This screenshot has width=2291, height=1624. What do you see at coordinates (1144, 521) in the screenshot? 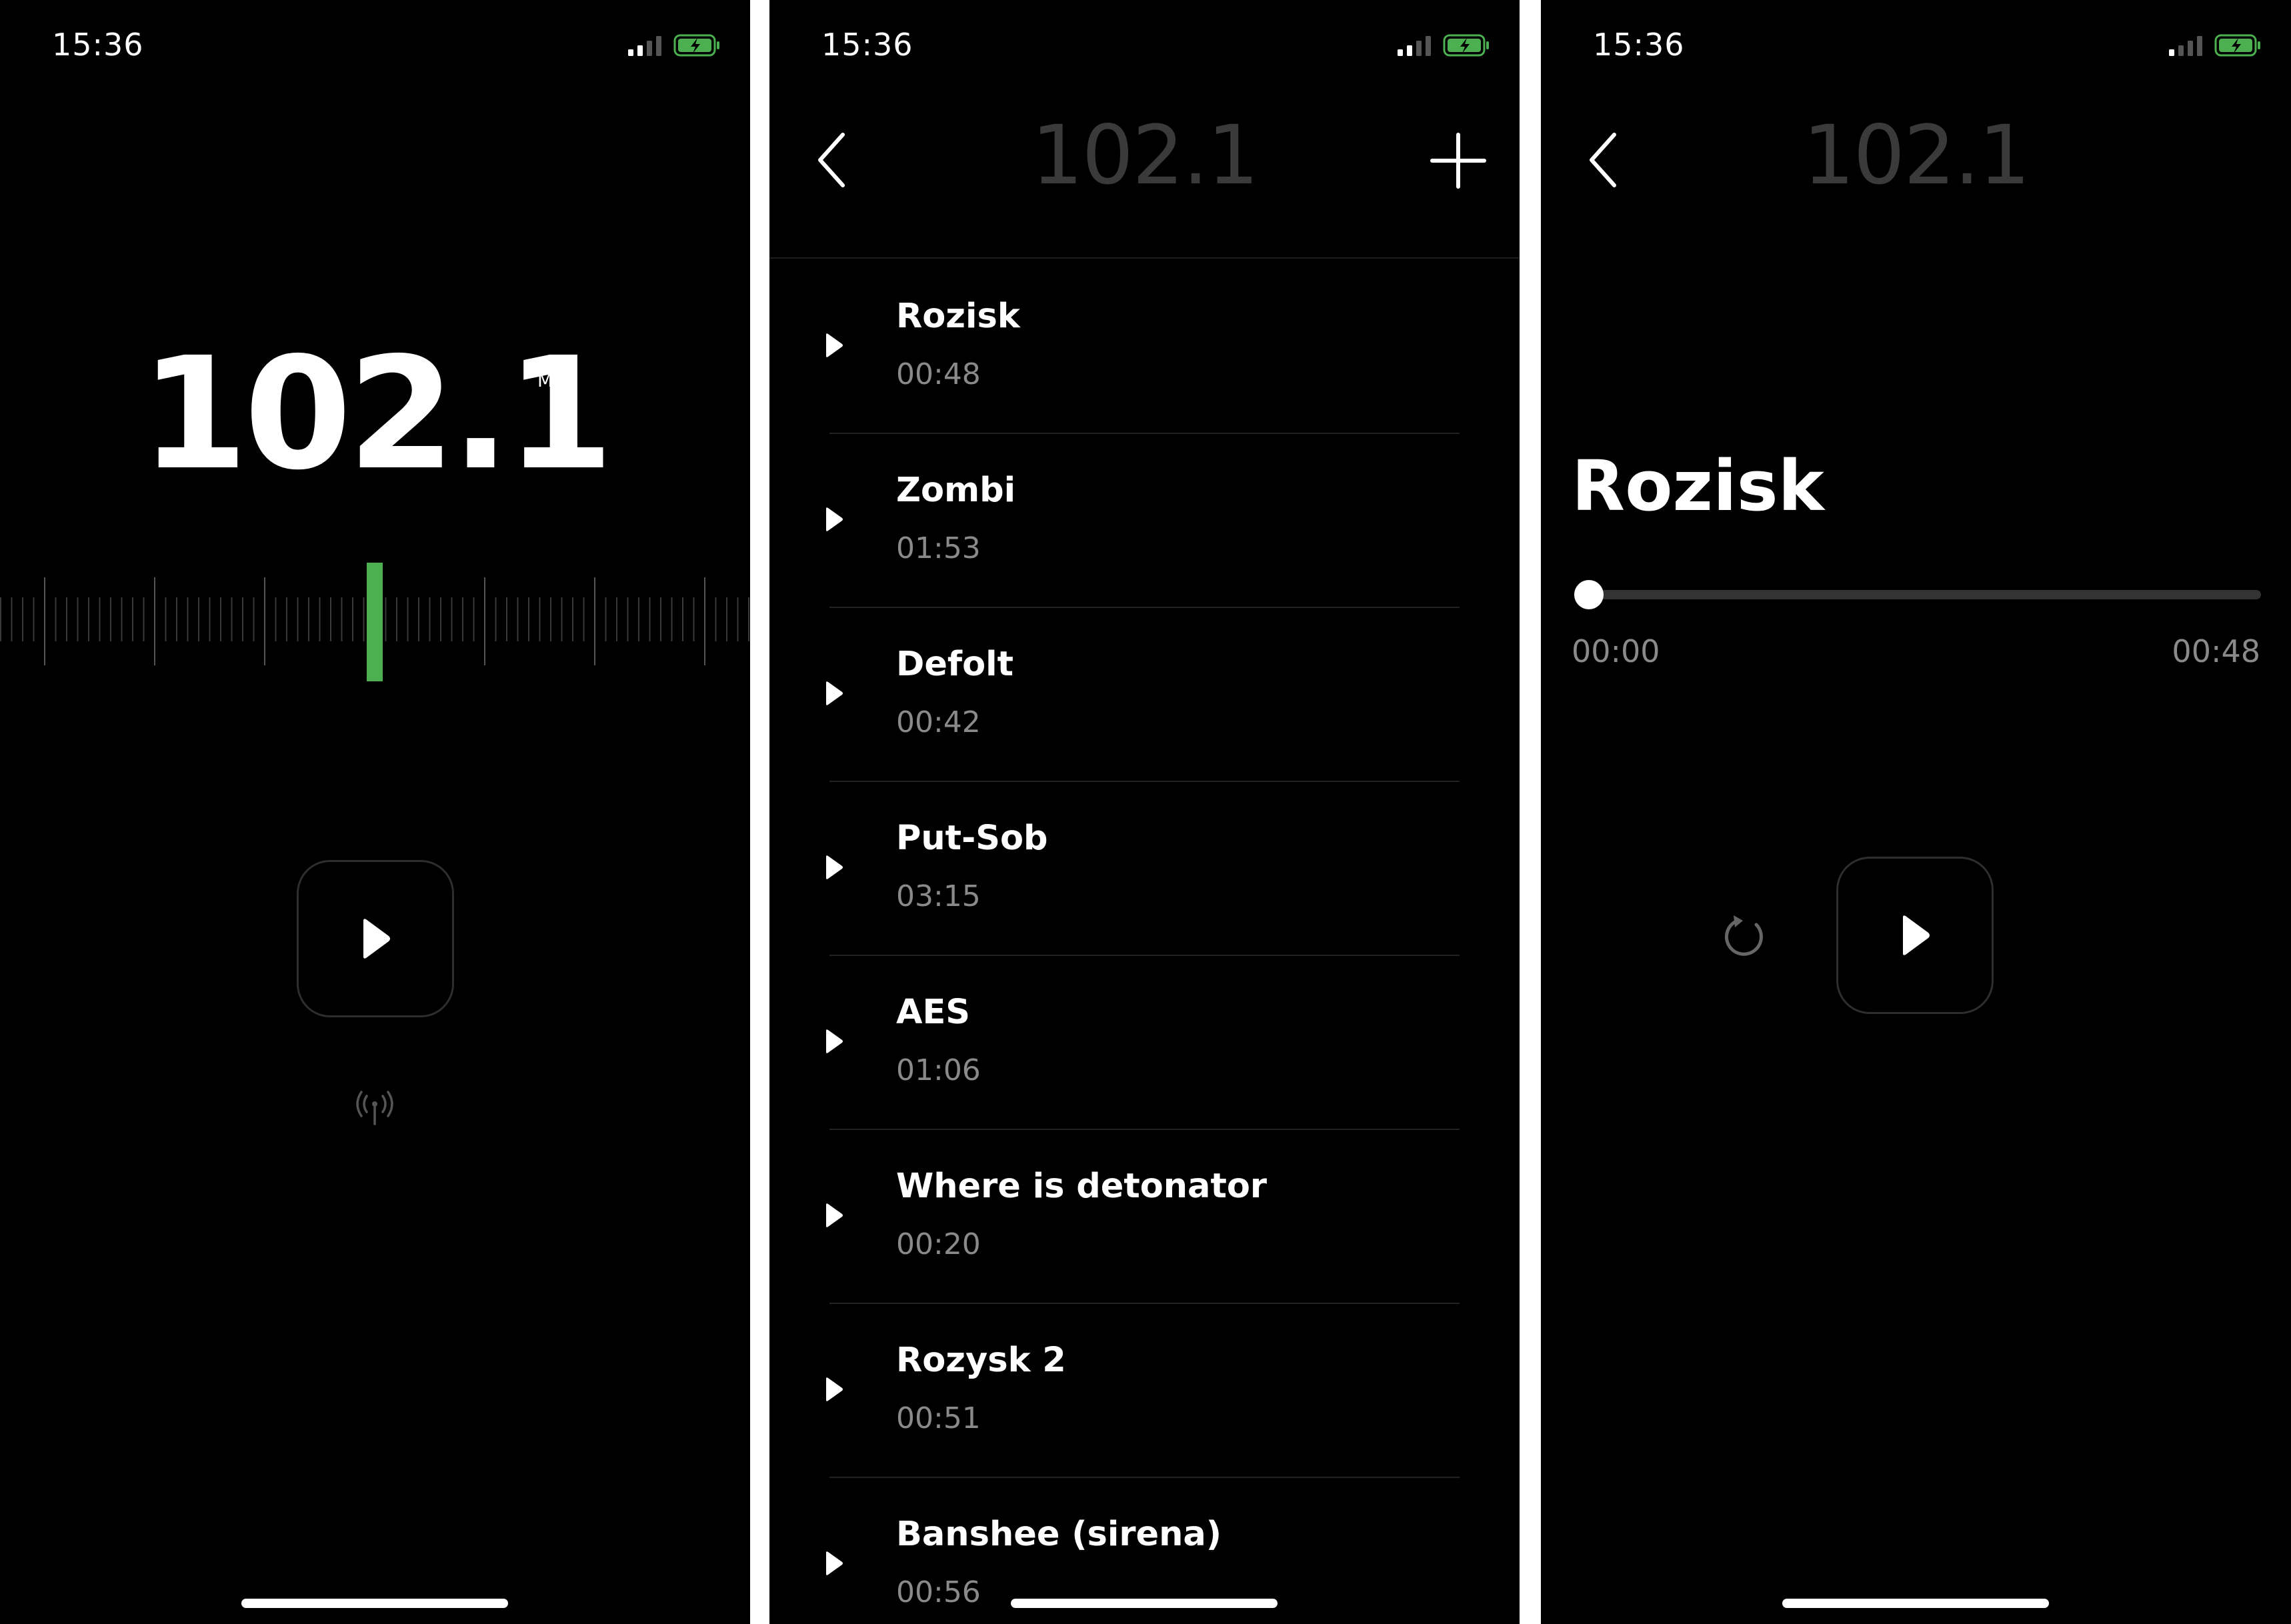
I see `list-item: Zombi 01:53` at bounding box center [1144, 521].